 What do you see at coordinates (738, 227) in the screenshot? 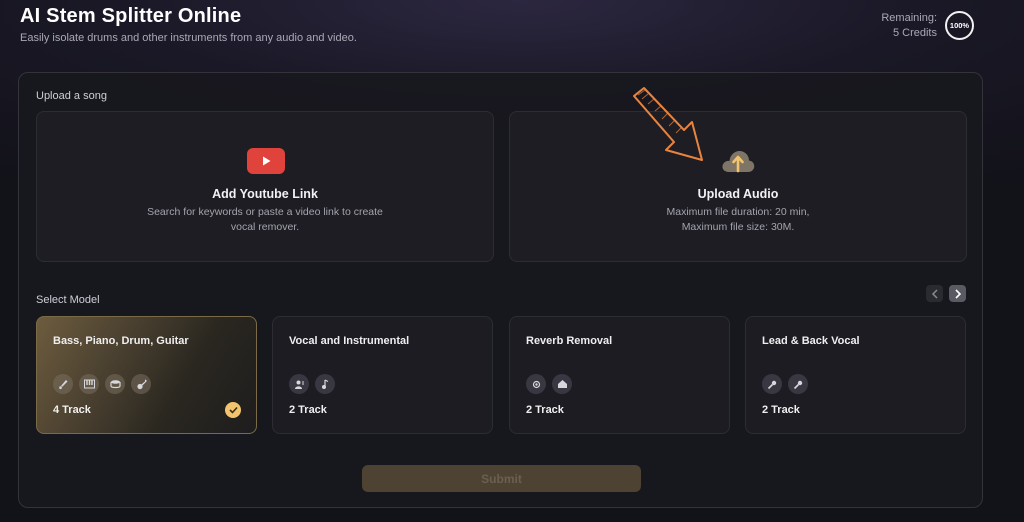
I see `max-size-text: Maximum file size: 30M.` at bounding box center [738, 227].